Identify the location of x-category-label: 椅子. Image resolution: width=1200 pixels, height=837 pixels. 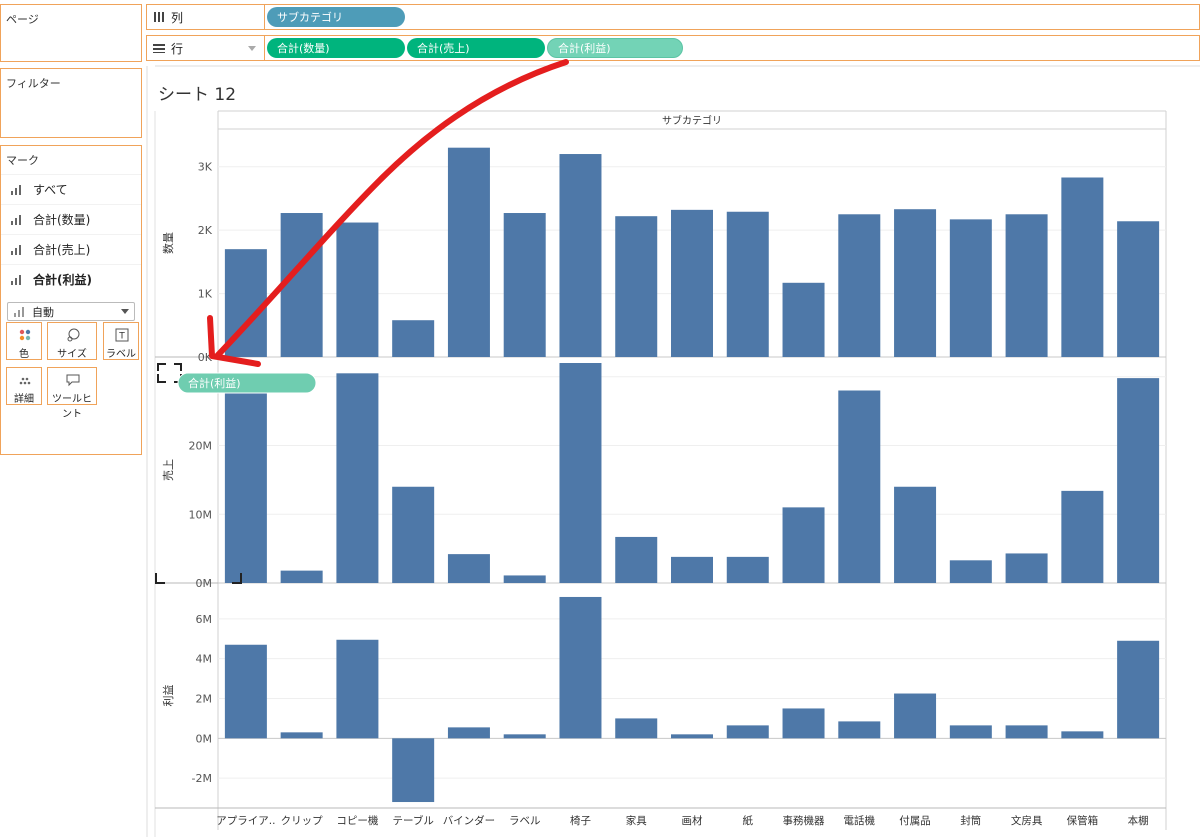
(580, 820).